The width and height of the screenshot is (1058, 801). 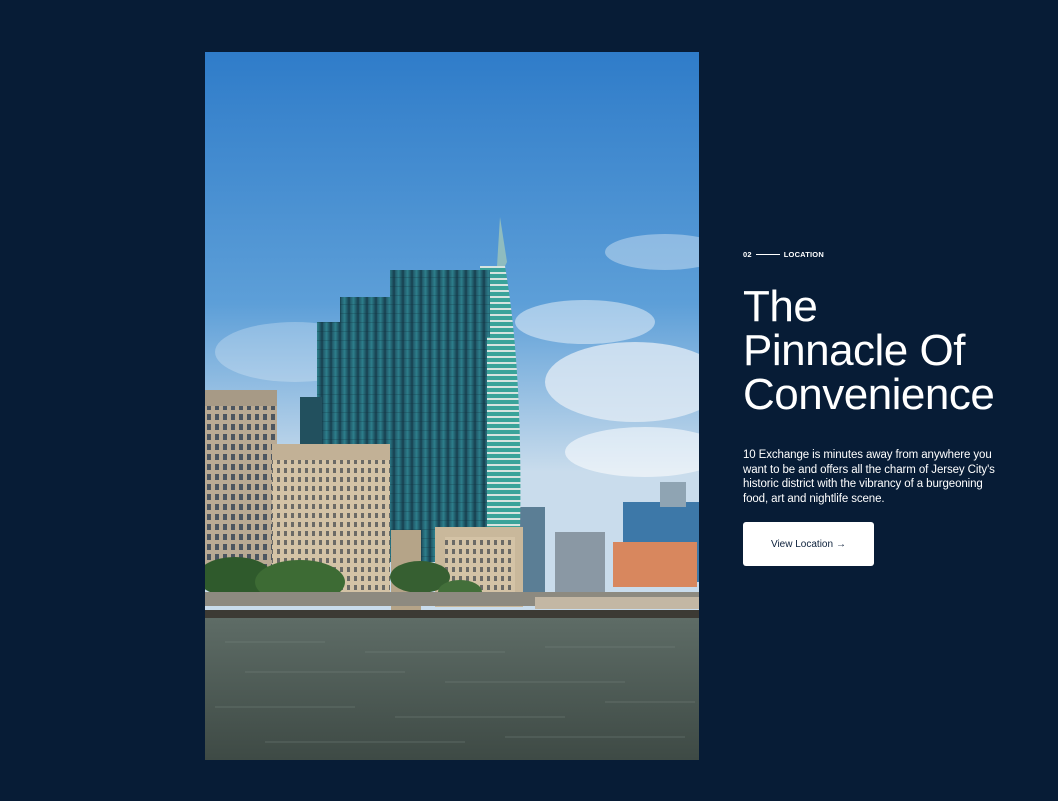 I want to click on arrow-right-icon: →, so click(x=841, y=544).